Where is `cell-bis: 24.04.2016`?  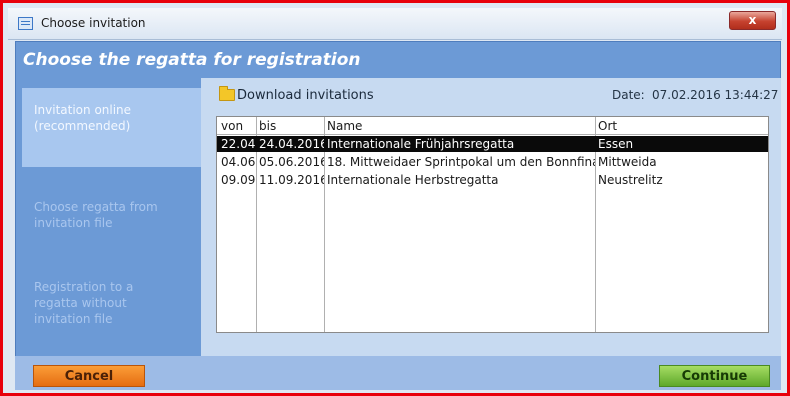 cell-bis: 24.04.2016 is located at coordinates (291, 144).